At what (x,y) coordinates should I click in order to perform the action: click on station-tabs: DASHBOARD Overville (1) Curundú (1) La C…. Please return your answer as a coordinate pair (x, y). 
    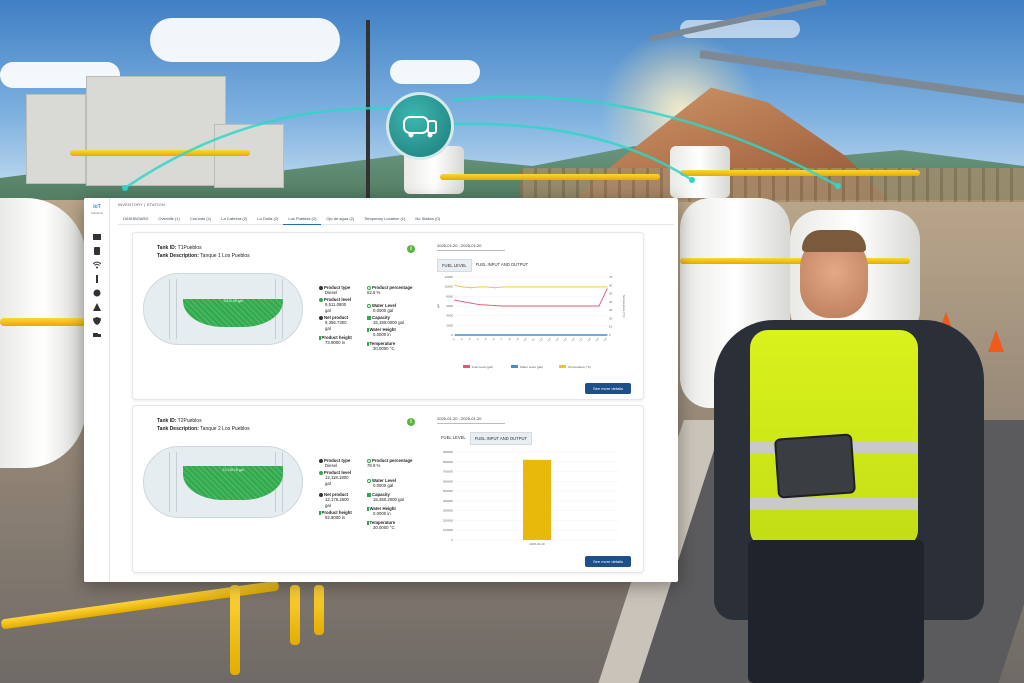
    Looking at the image, I should click on (396, 219).